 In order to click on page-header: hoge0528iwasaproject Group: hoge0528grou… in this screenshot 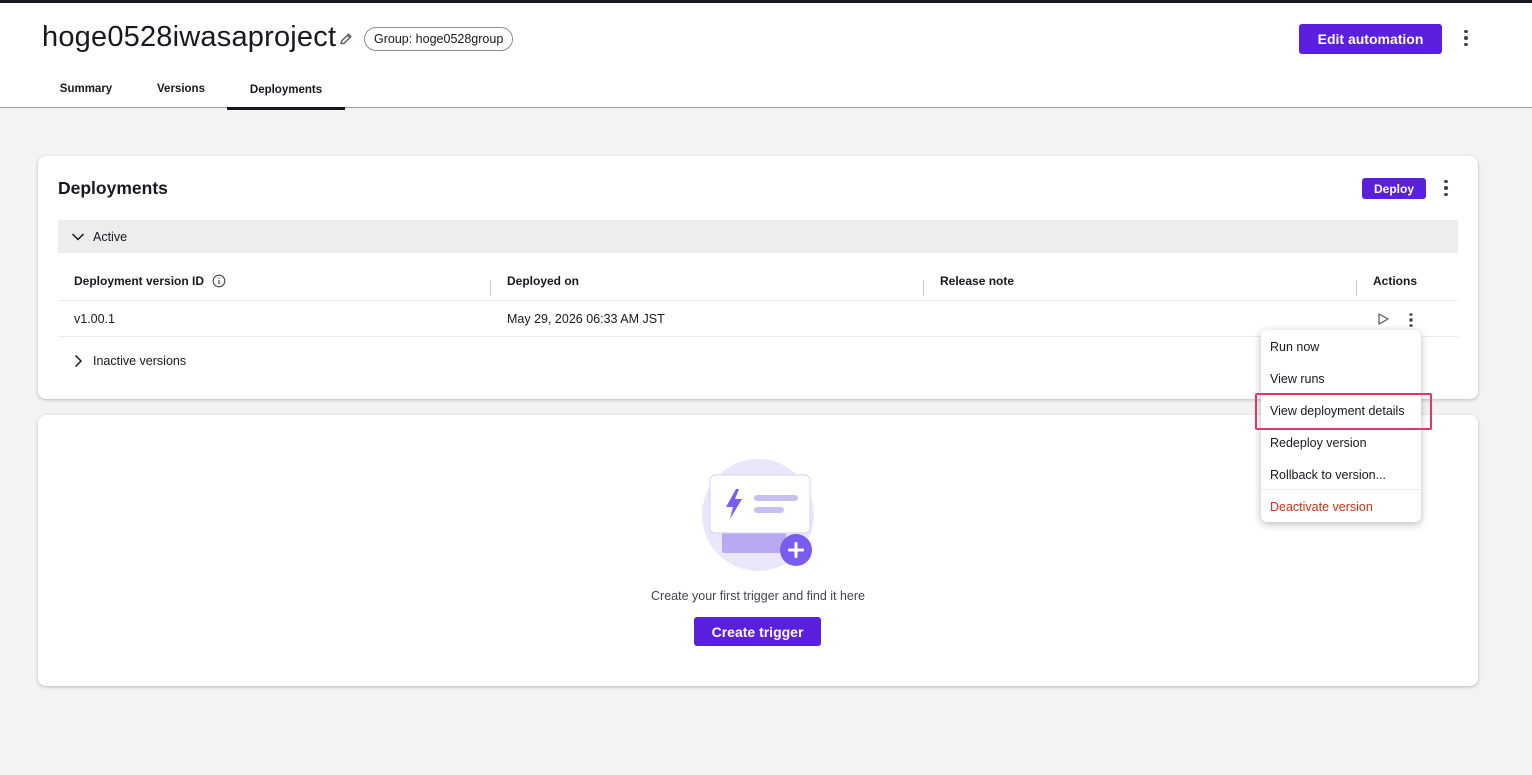, I will do `click(766, 56)`.